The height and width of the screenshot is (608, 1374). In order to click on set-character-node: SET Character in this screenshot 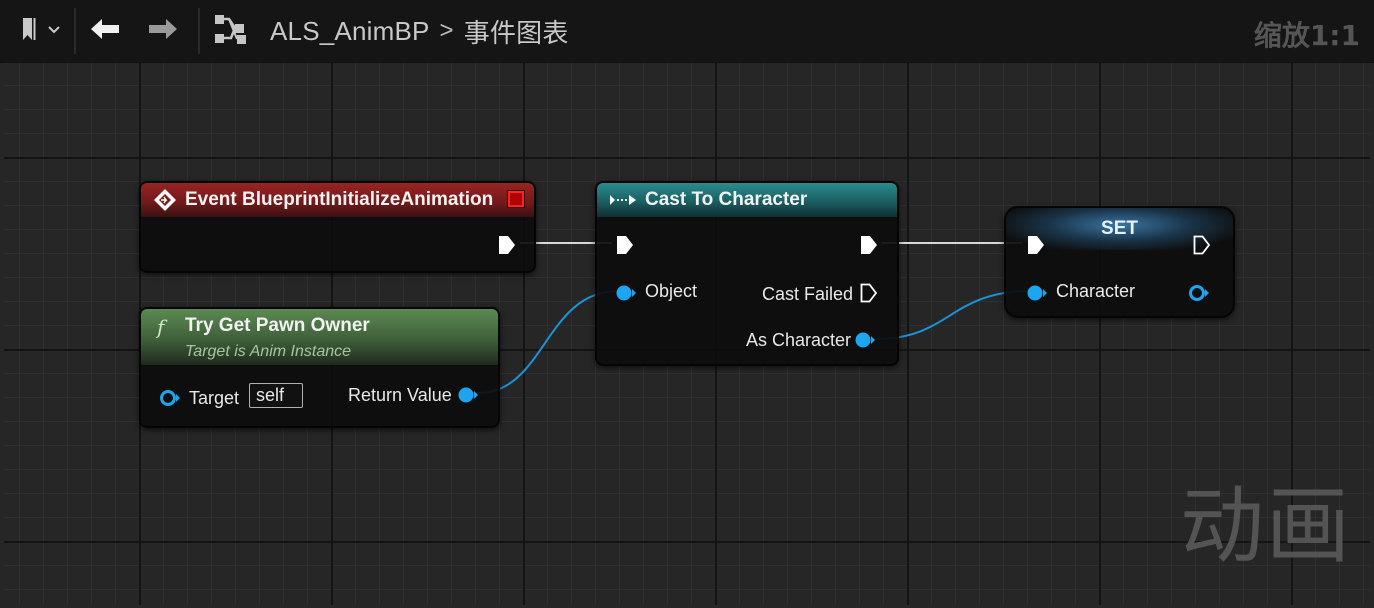, I will do `click(1119, 262)`.